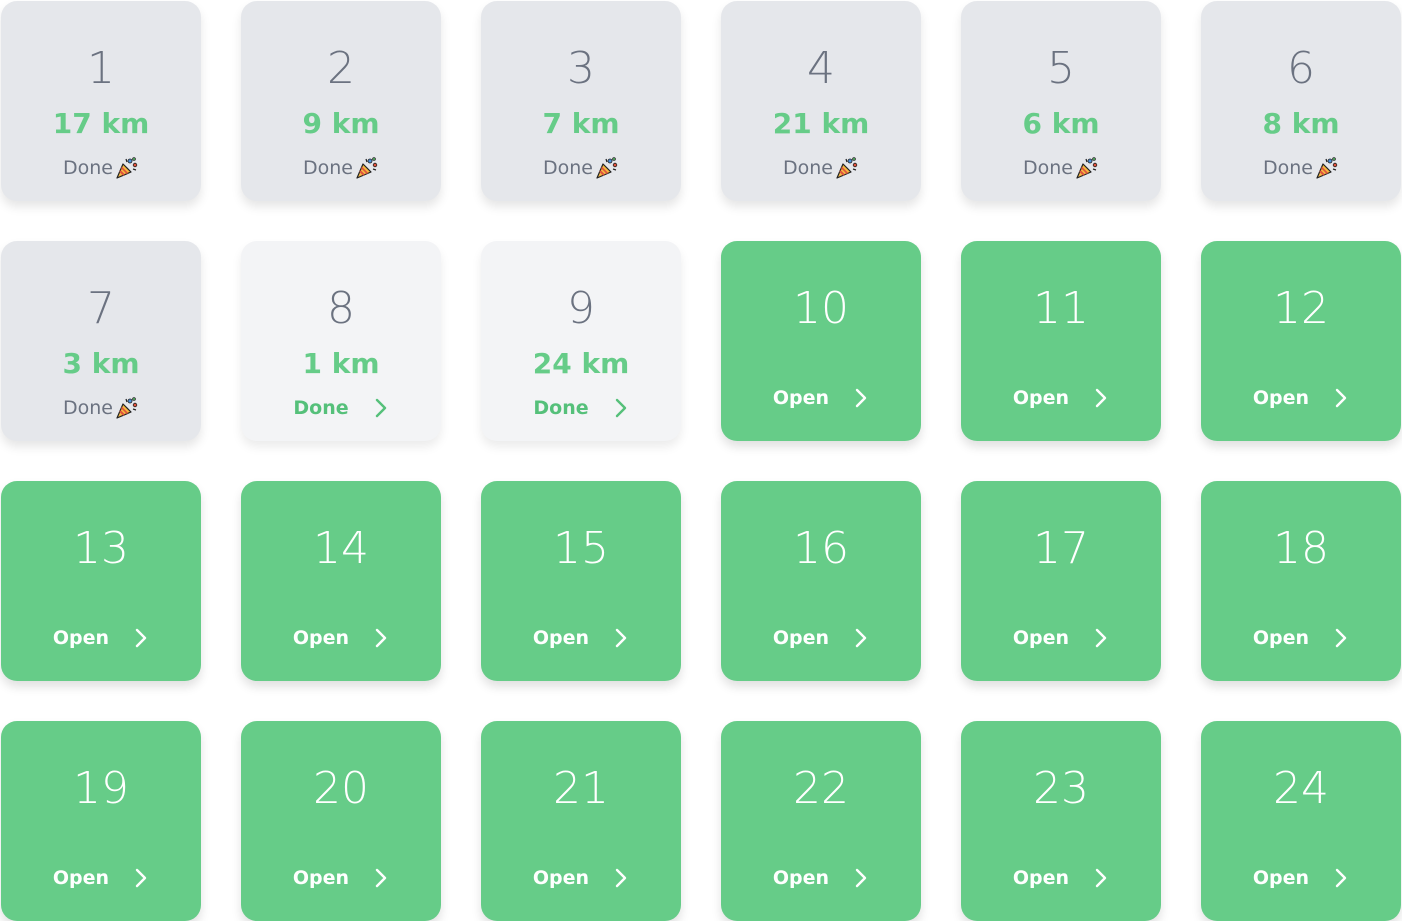  Describe the element at coordinates (101, 101) in the screenshot. I see `day-tile-1: 1 17 km Done` at that location.